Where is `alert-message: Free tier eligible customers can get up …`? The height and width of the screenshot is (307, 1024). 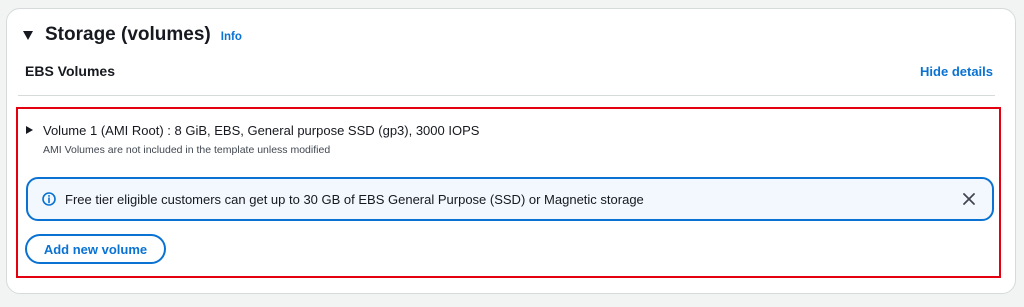 alert-message: Free tier eligible customers can get up … is located at coordinates (354, 199).